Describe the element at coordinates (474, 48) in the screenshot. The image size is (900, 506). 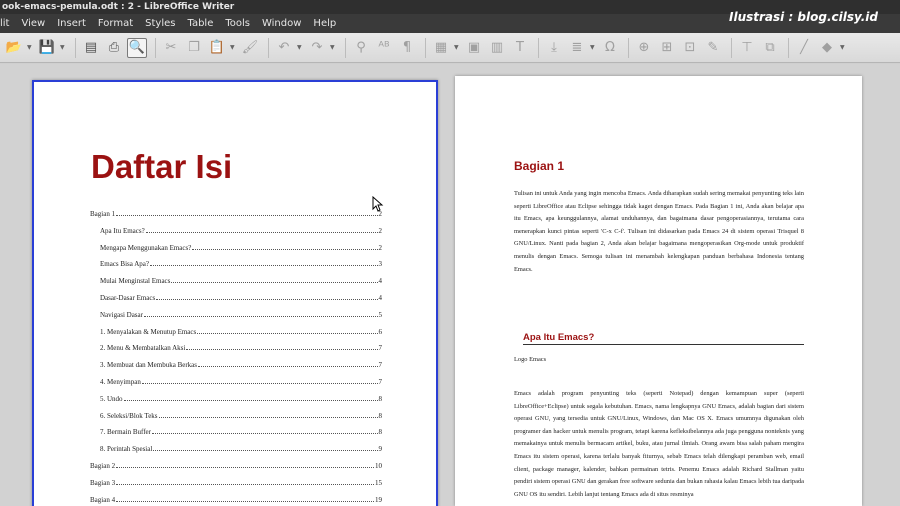
I see `insert-image-icon: ▣` at that location.